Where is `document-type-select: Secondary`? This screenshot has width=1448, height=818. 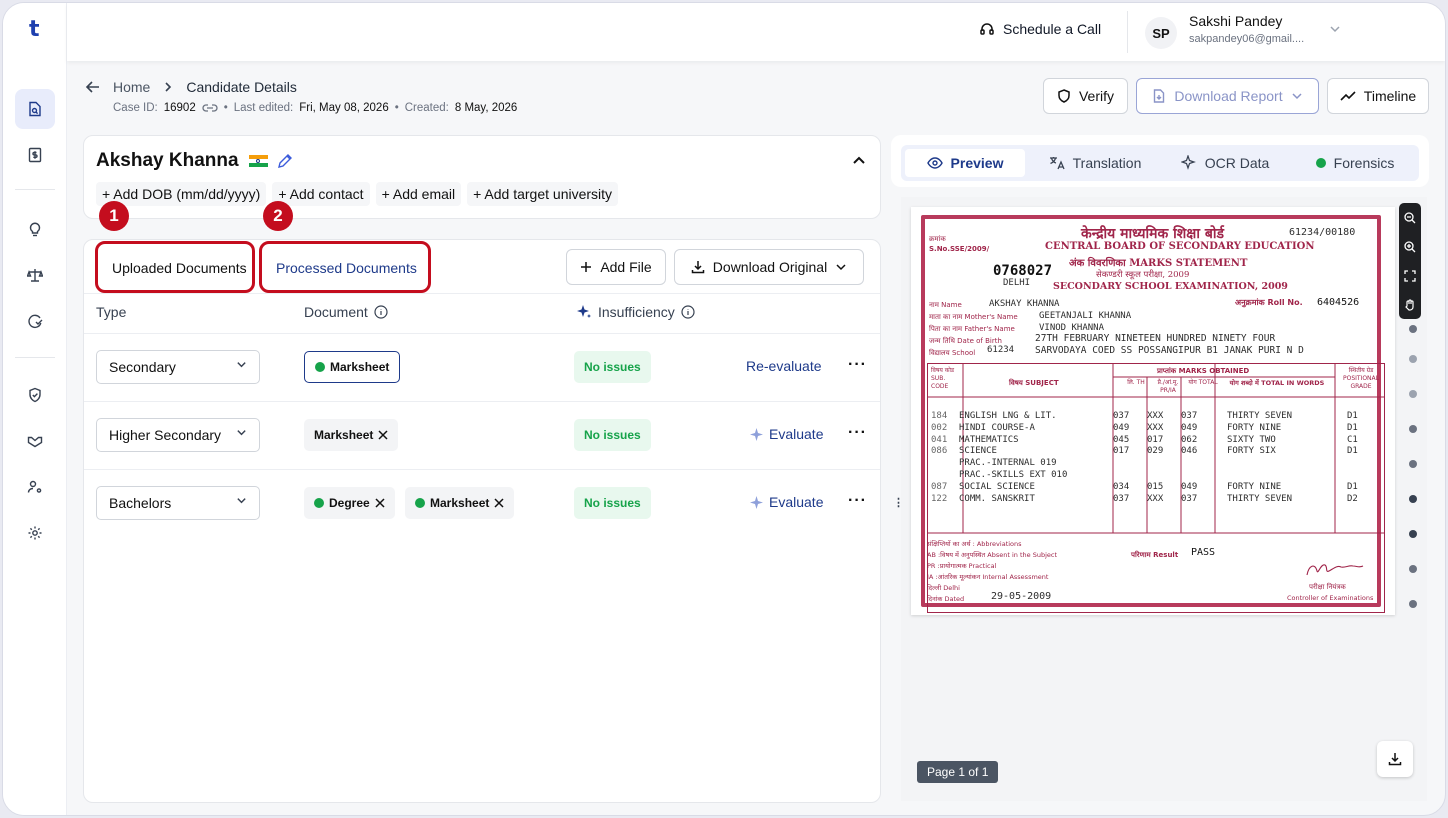
document-type-select: Secondary is located at coordinates (178, 367).